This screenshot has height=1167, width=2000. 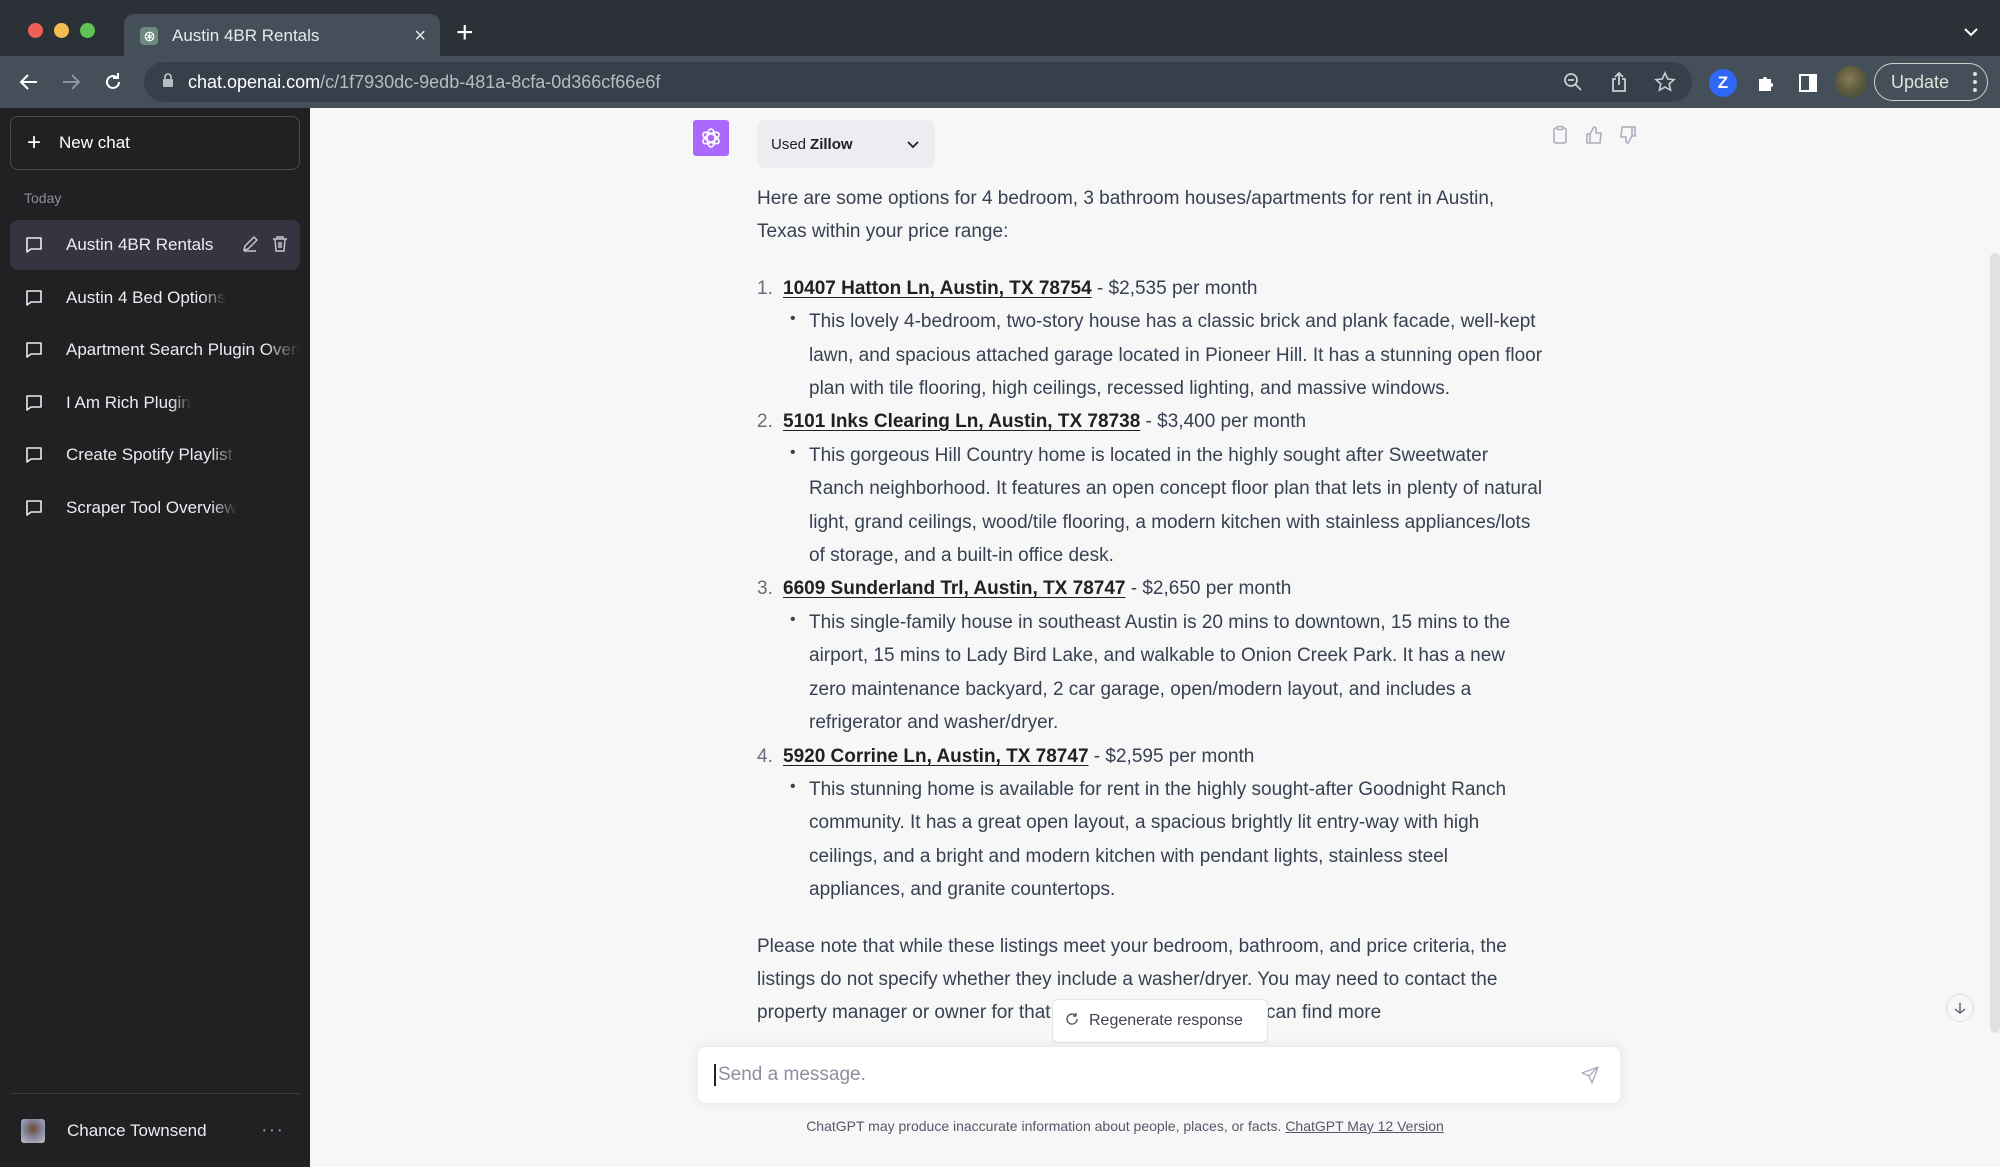 I want to click on chat-item-label: Apartment Search Plugin Overview, so click(x=183, y=349).